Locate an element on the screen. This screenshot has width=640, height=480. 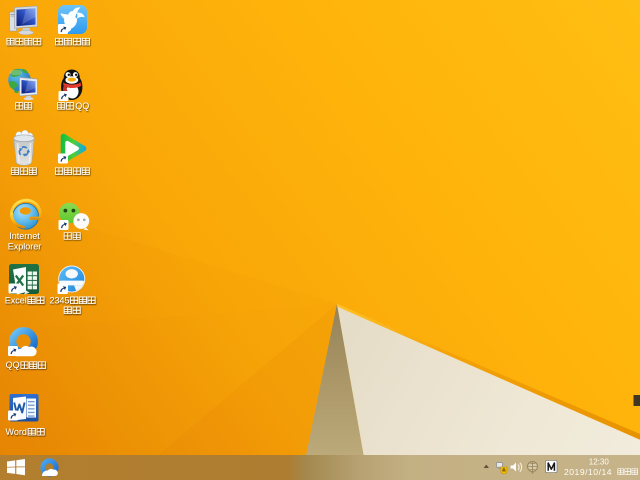
svg-text: 12:30 is located at coordinates (599, 461).